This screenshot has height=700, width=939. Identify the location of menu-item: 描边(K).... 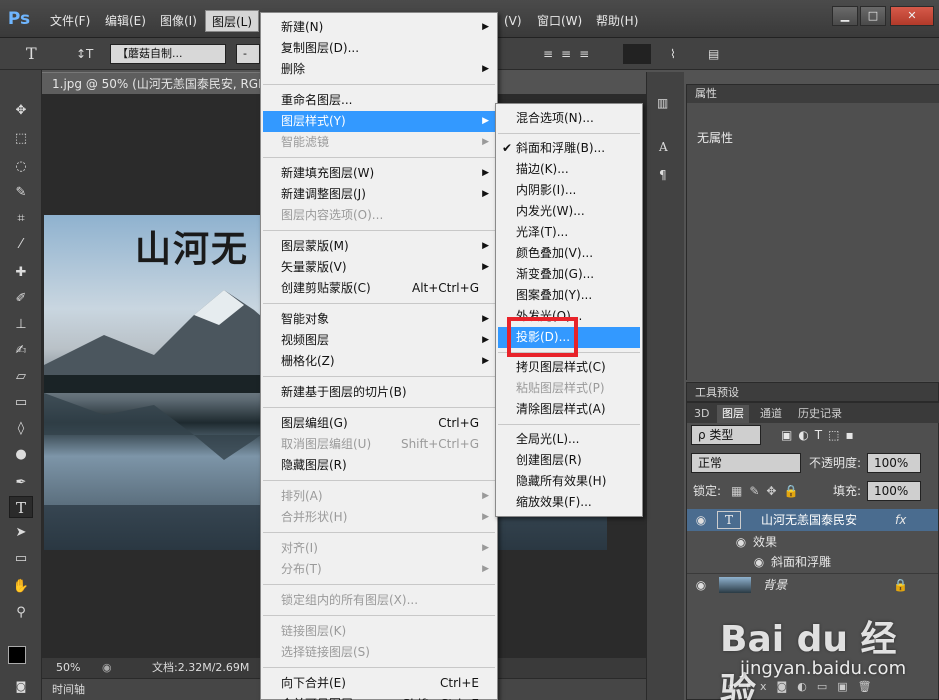
(569, 169).